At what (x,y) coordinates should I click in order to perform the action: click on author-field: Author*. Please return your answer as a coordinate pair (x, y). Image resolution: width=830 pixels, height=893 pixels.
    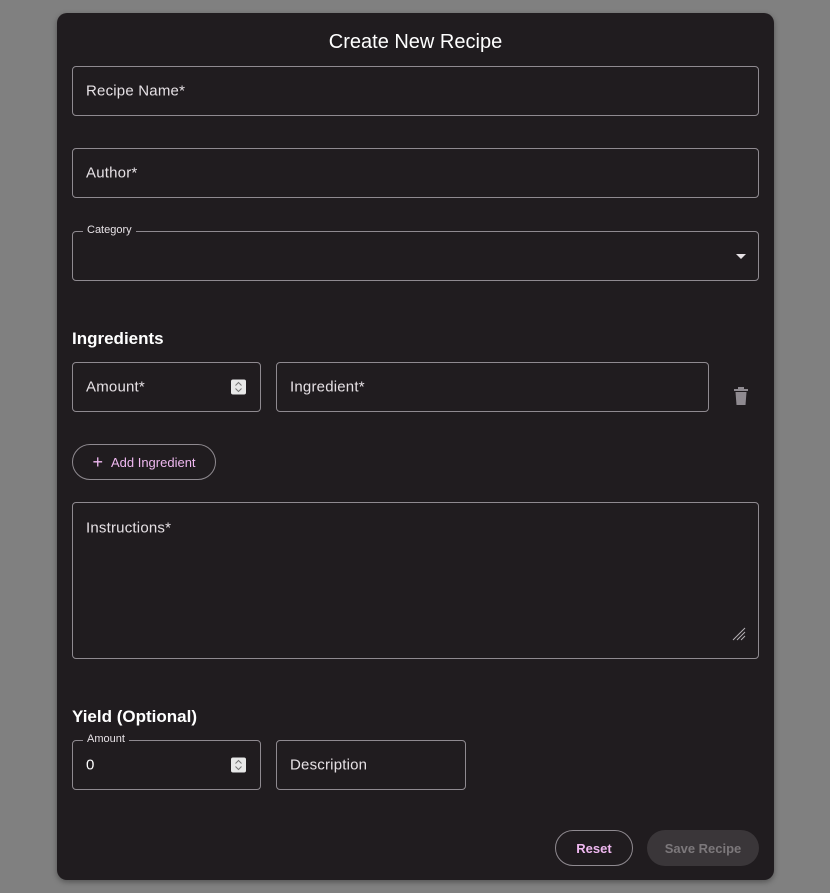
    Looking at the image, I should click on (415, 173).